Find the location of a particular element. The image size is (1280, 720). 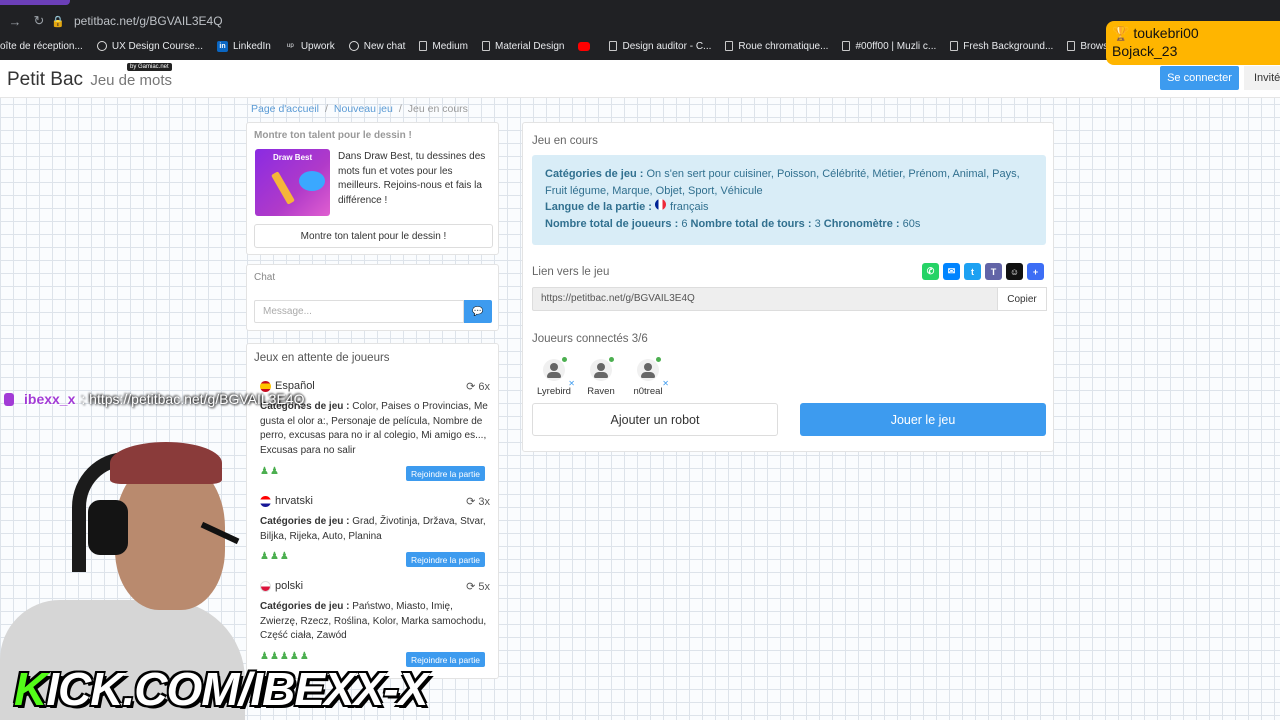

webcam-beanie is located at coordinates (166, 463).